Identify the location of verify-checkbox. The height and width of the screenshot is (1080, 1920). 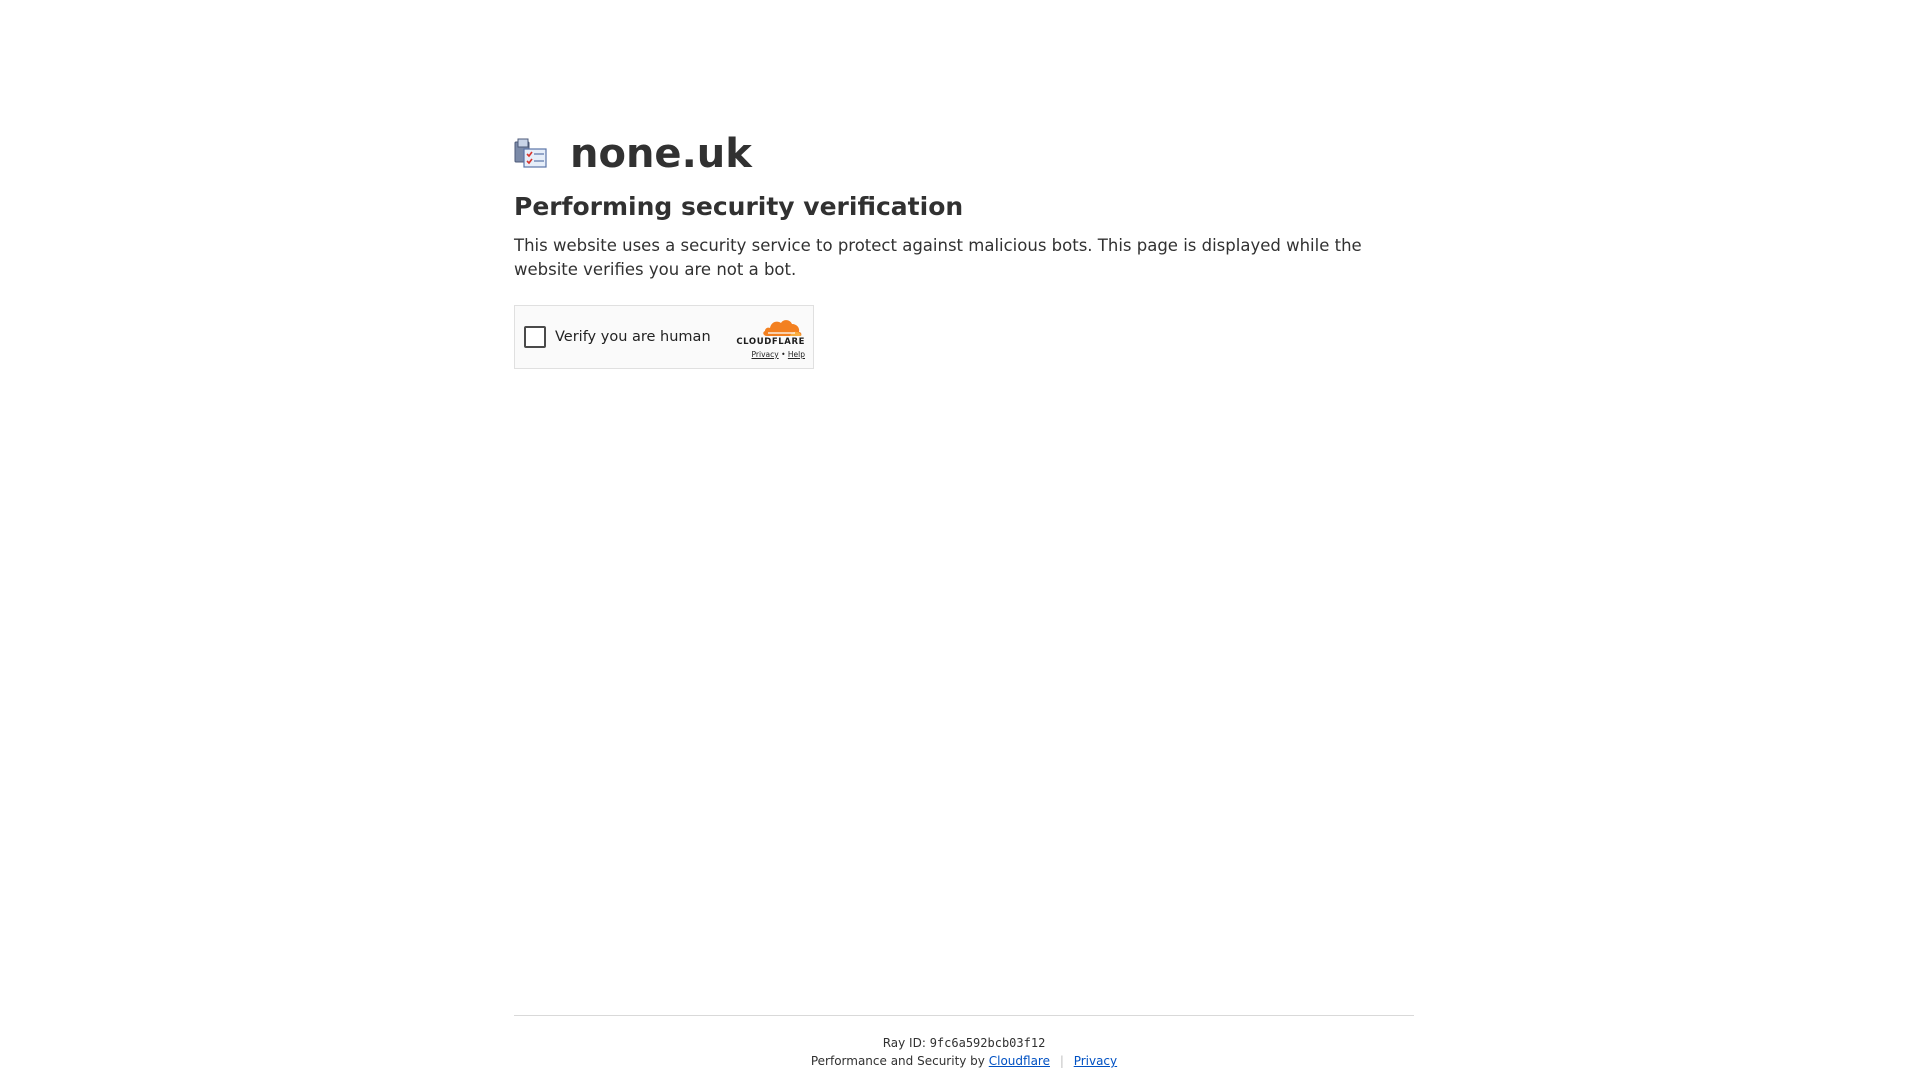
(535, 337).